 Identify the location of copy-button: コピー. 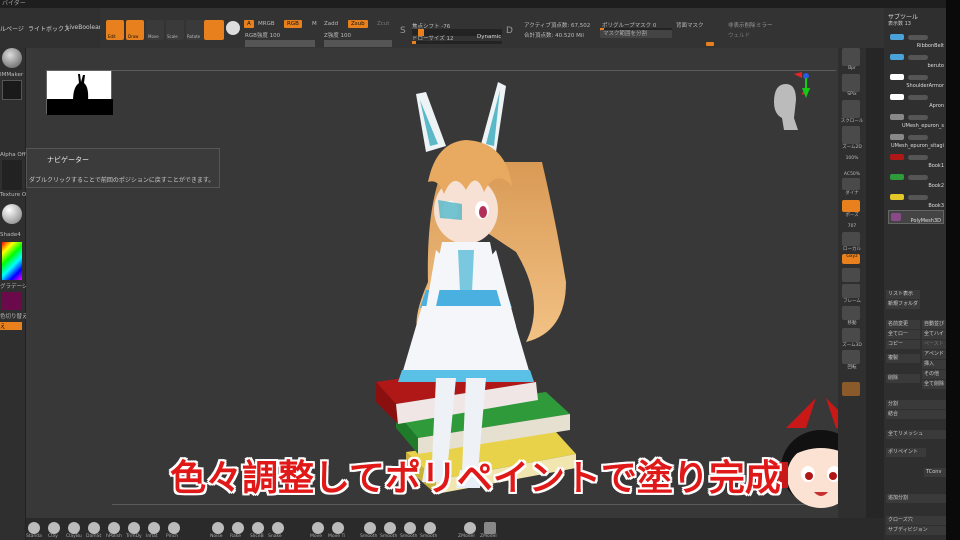
(903, 344).